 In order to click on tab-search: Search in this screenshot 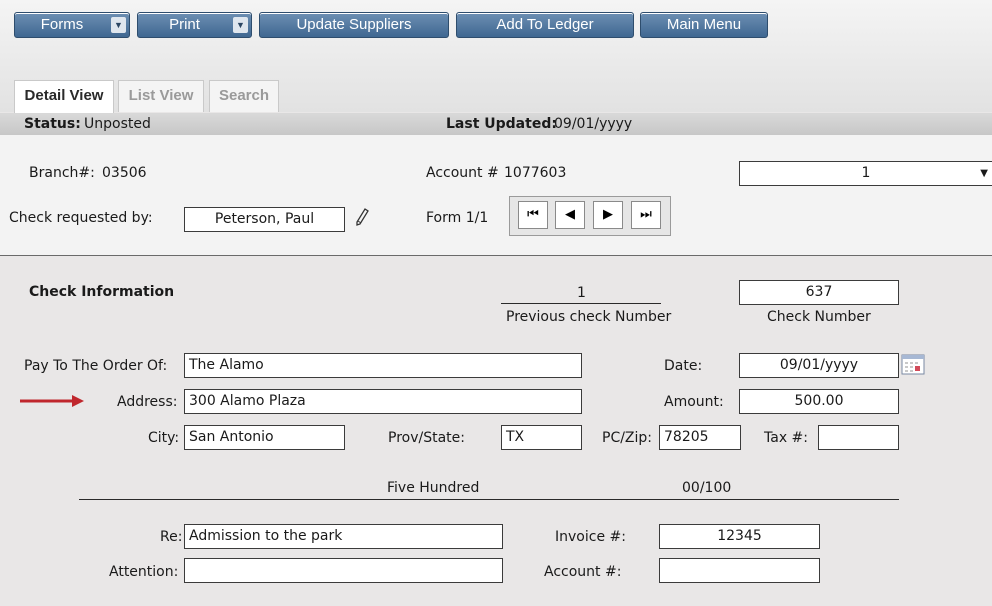, I will do `click(244, 96)`.